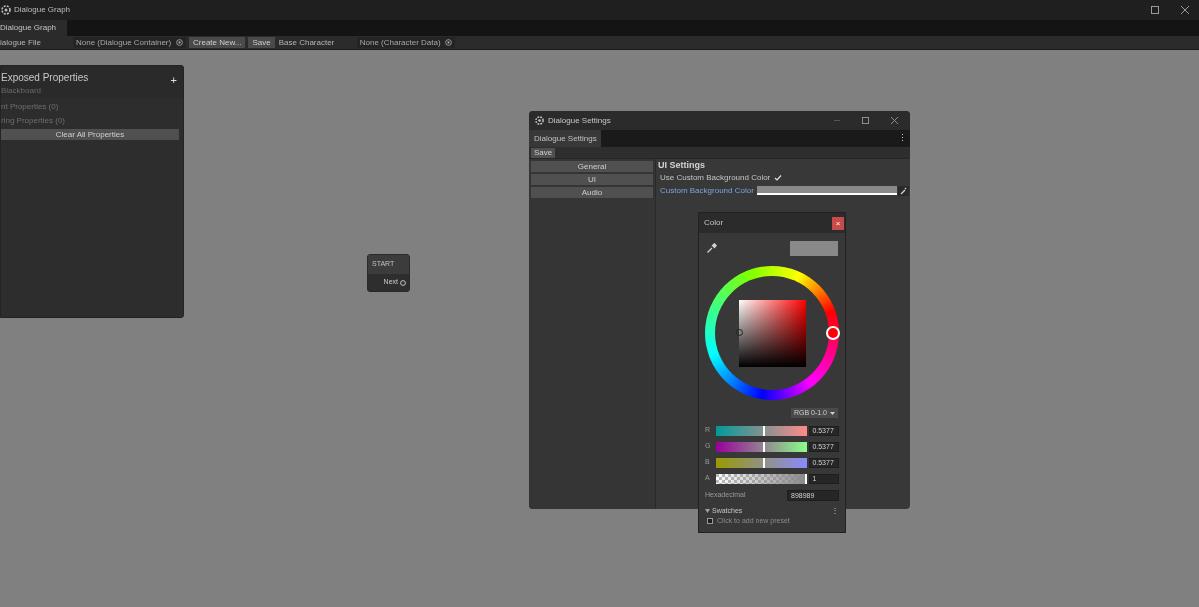  I want to click on window-title: Dialogue Graph, so click(42, 10).